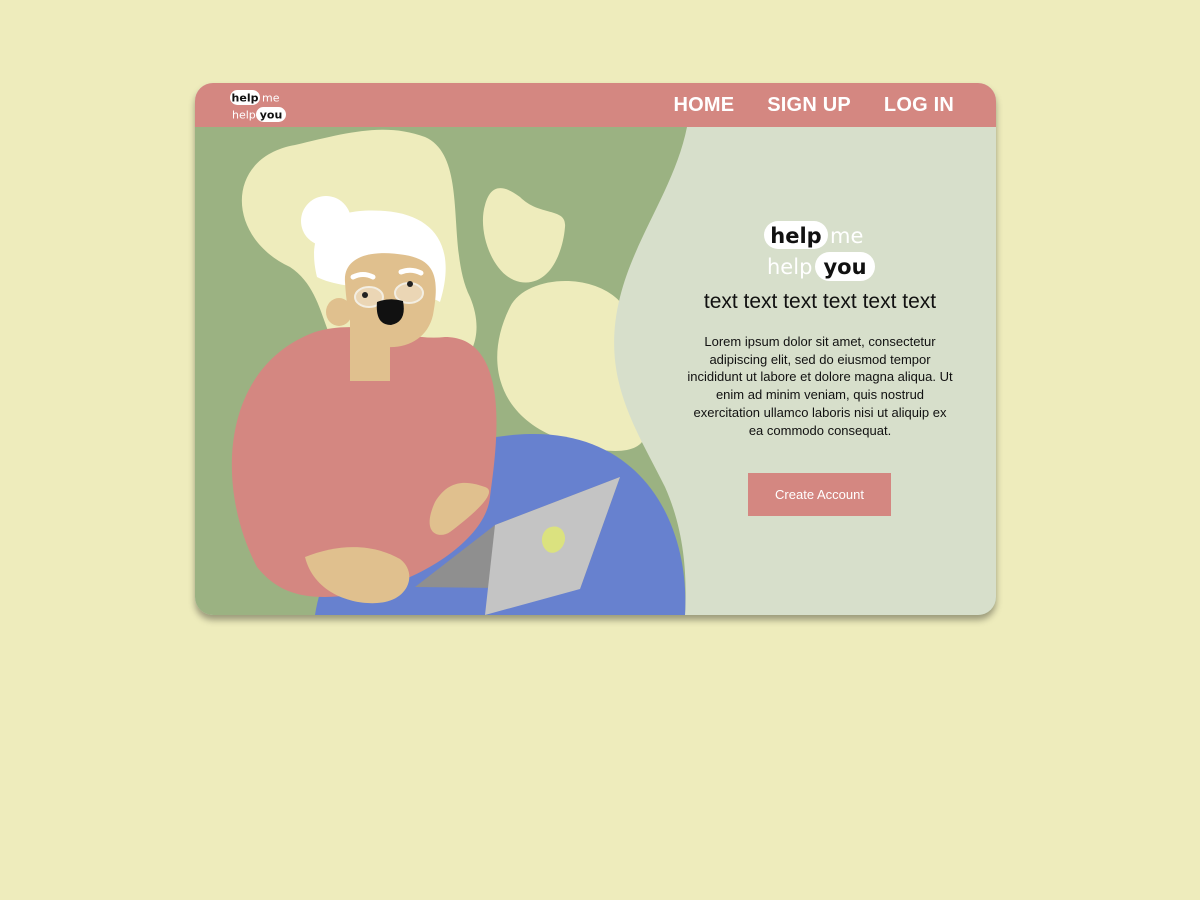 The height and width of the screenshot is (900, 1200). What do you see at coordinates (819, 251) in the screenshot?
I see `hero-logo: help me help you` at bounding box center [819, 251].